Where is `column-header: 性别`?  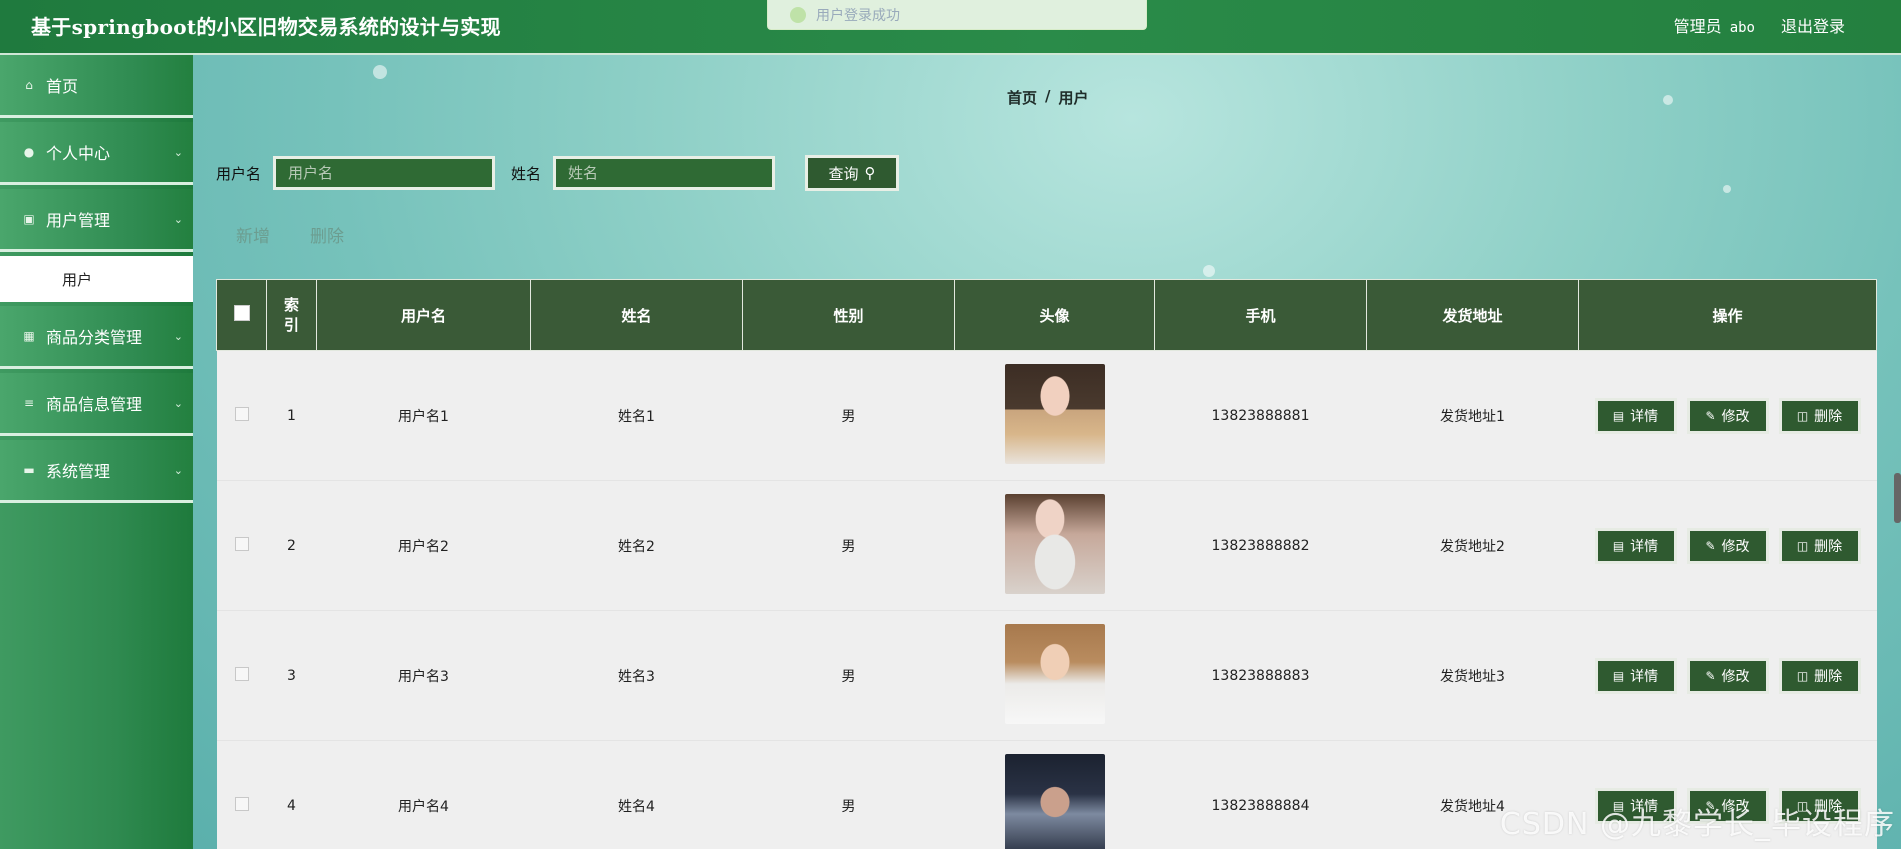
column-header: 性别 is located at coordinates (848, 315).